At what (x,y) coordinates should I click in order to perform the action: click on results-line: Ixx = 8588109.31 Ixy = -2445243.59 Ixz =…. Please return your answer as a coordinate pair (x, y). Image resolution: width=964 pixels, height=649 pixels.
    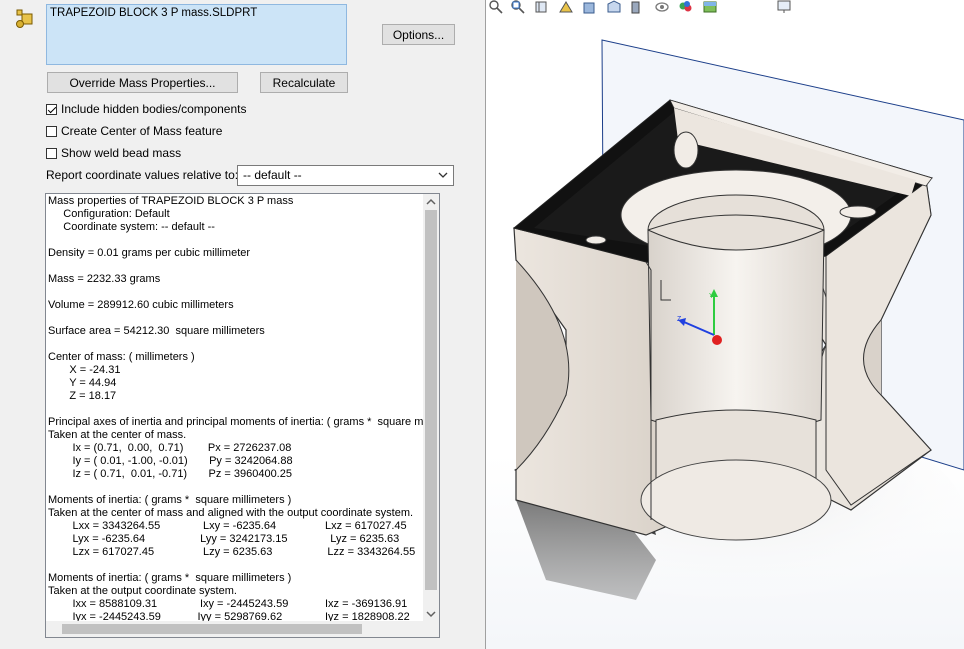
    Looking at the image, I should click on (228, 604).